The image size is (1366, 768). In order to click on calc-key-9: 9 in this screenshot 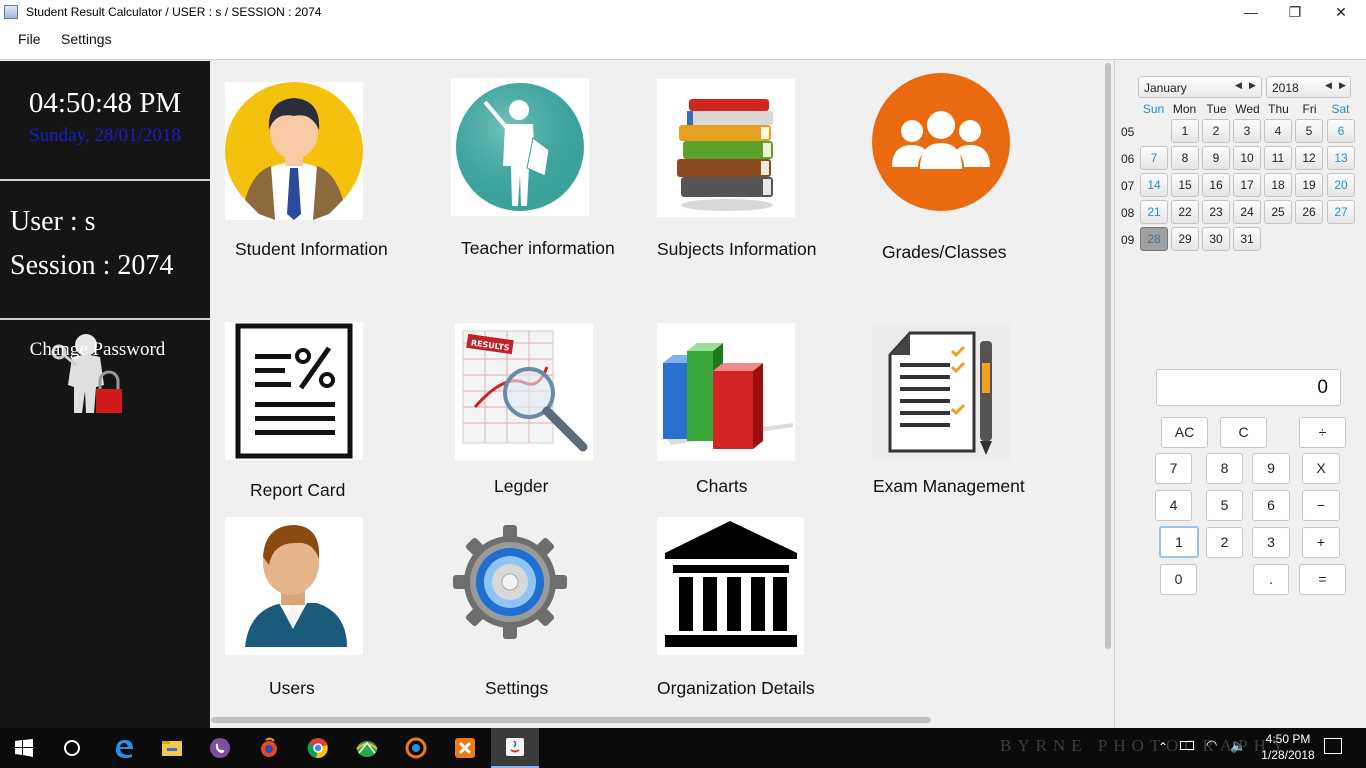, I will do `click(1271, 468)`.